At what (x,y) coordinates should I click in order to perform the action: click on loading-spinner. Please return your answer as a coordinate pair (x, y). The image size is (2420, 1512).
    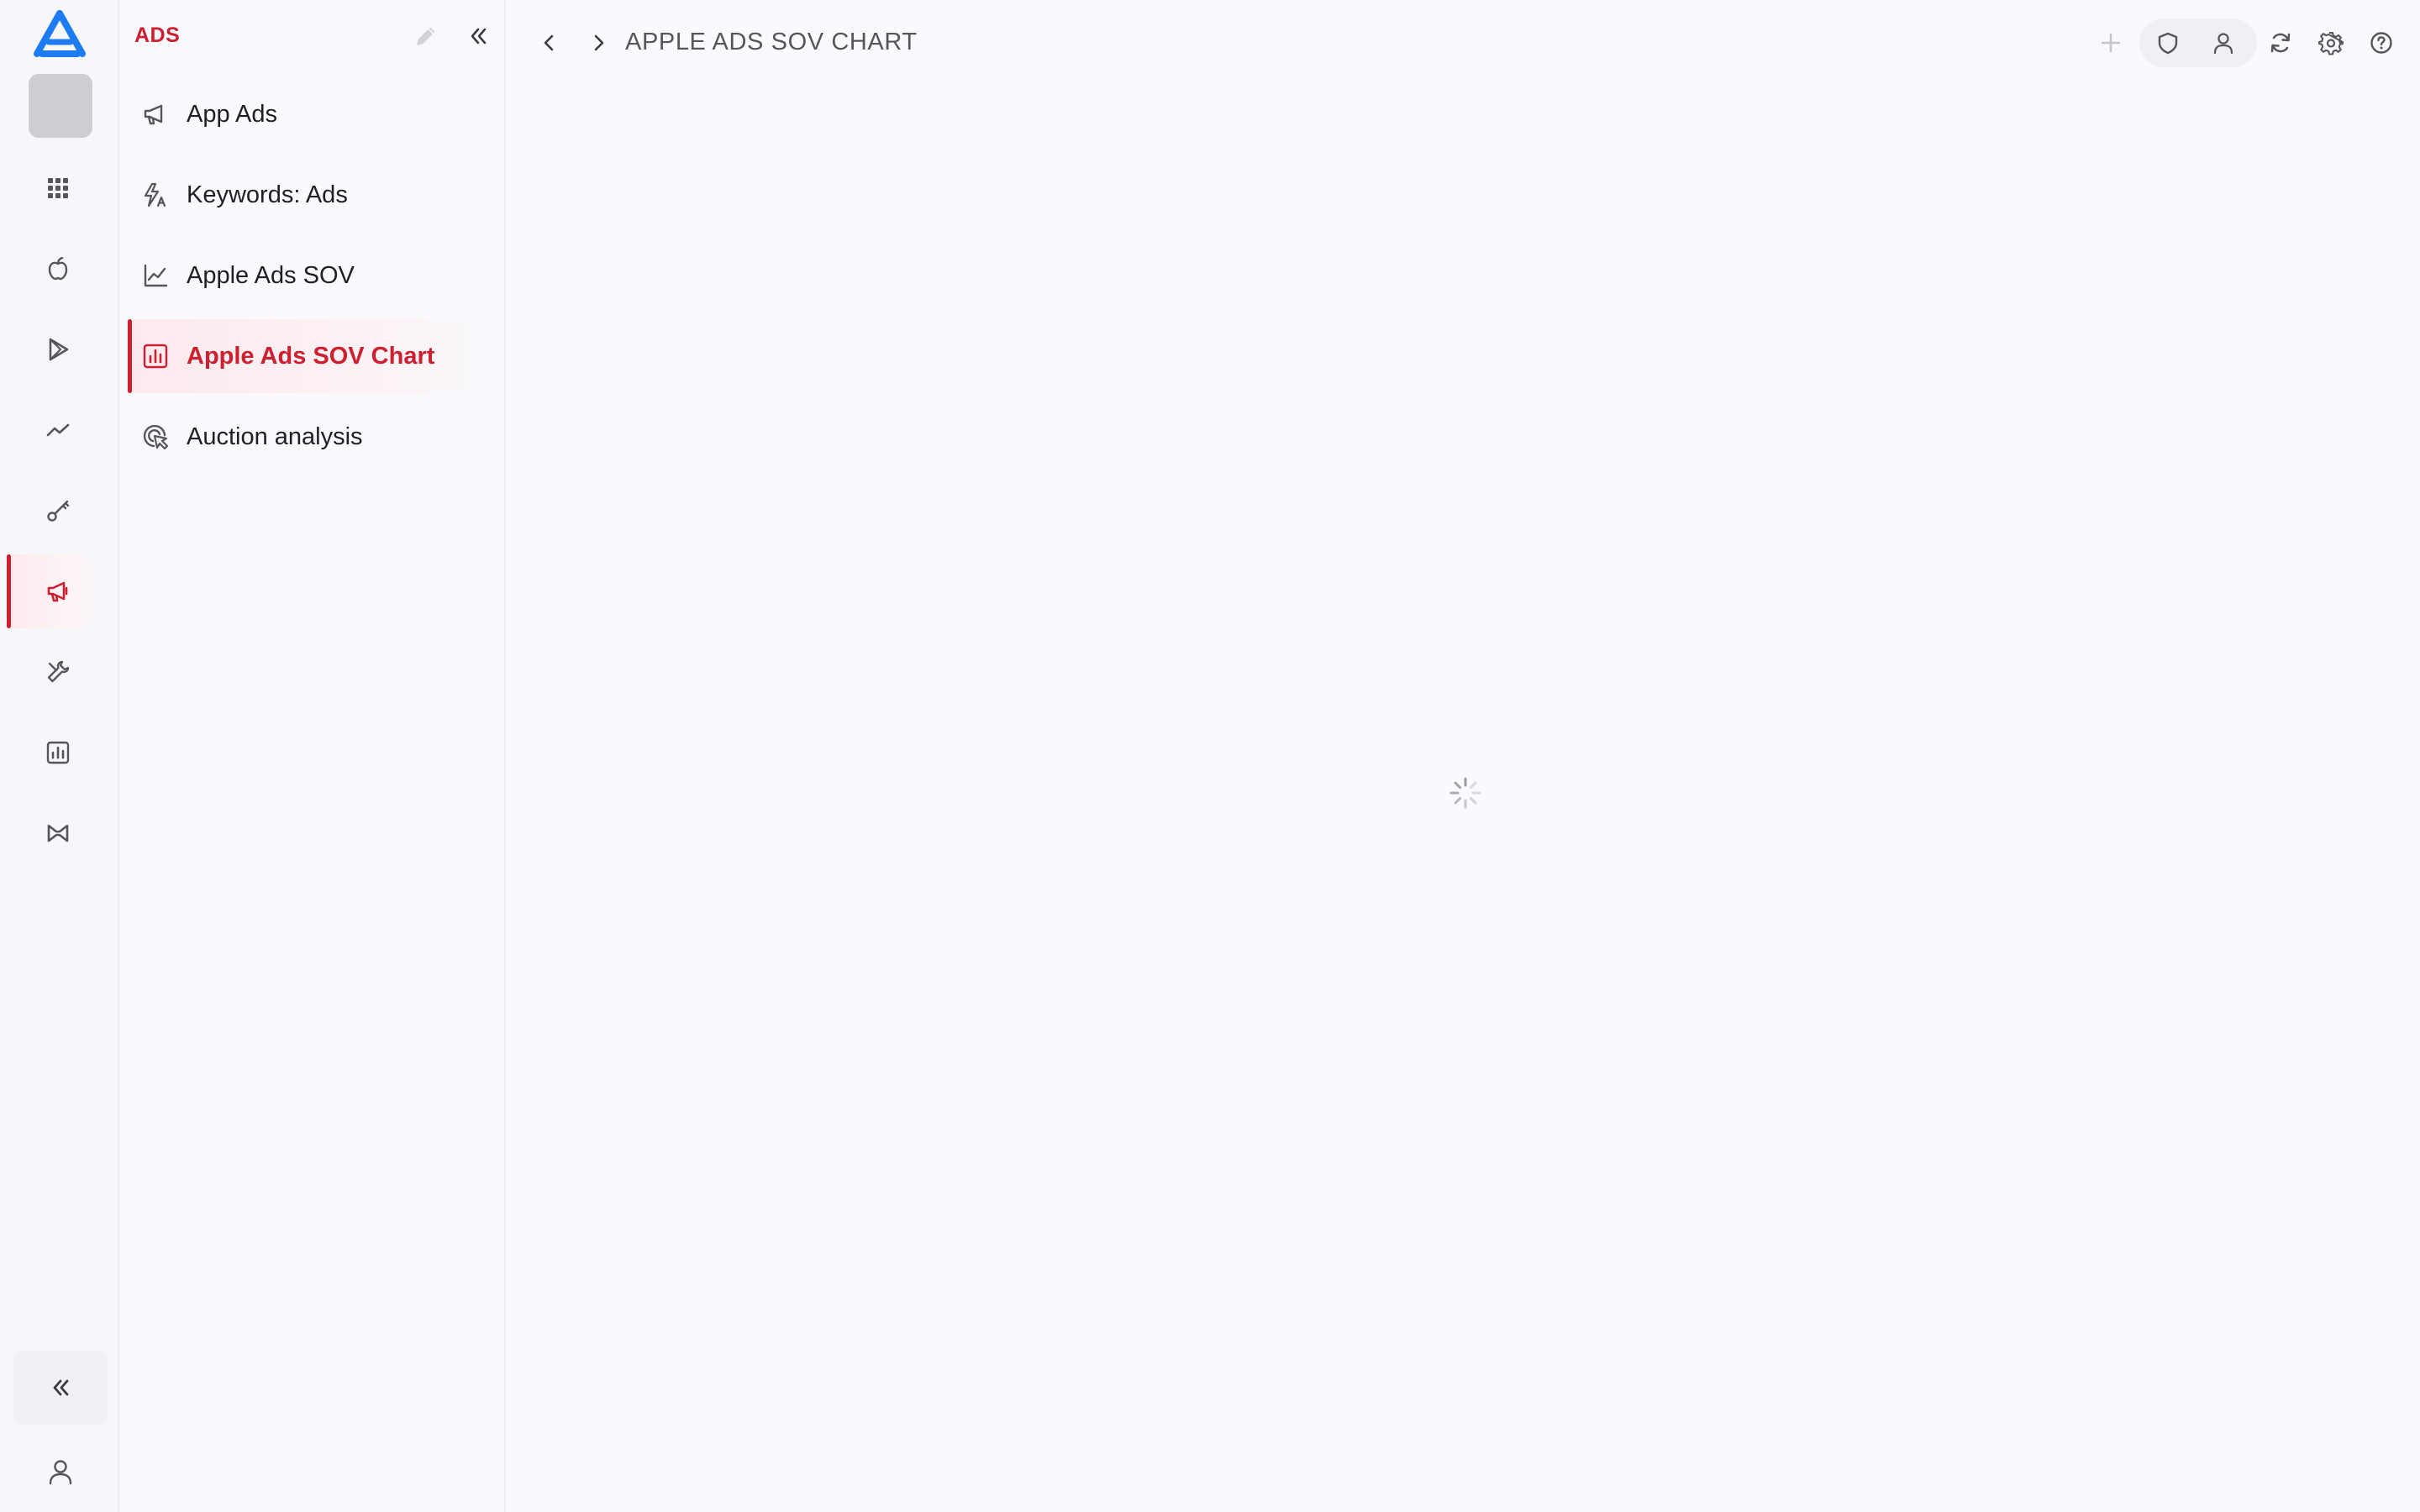
    Looking at the image, I should click on (1466, 793).